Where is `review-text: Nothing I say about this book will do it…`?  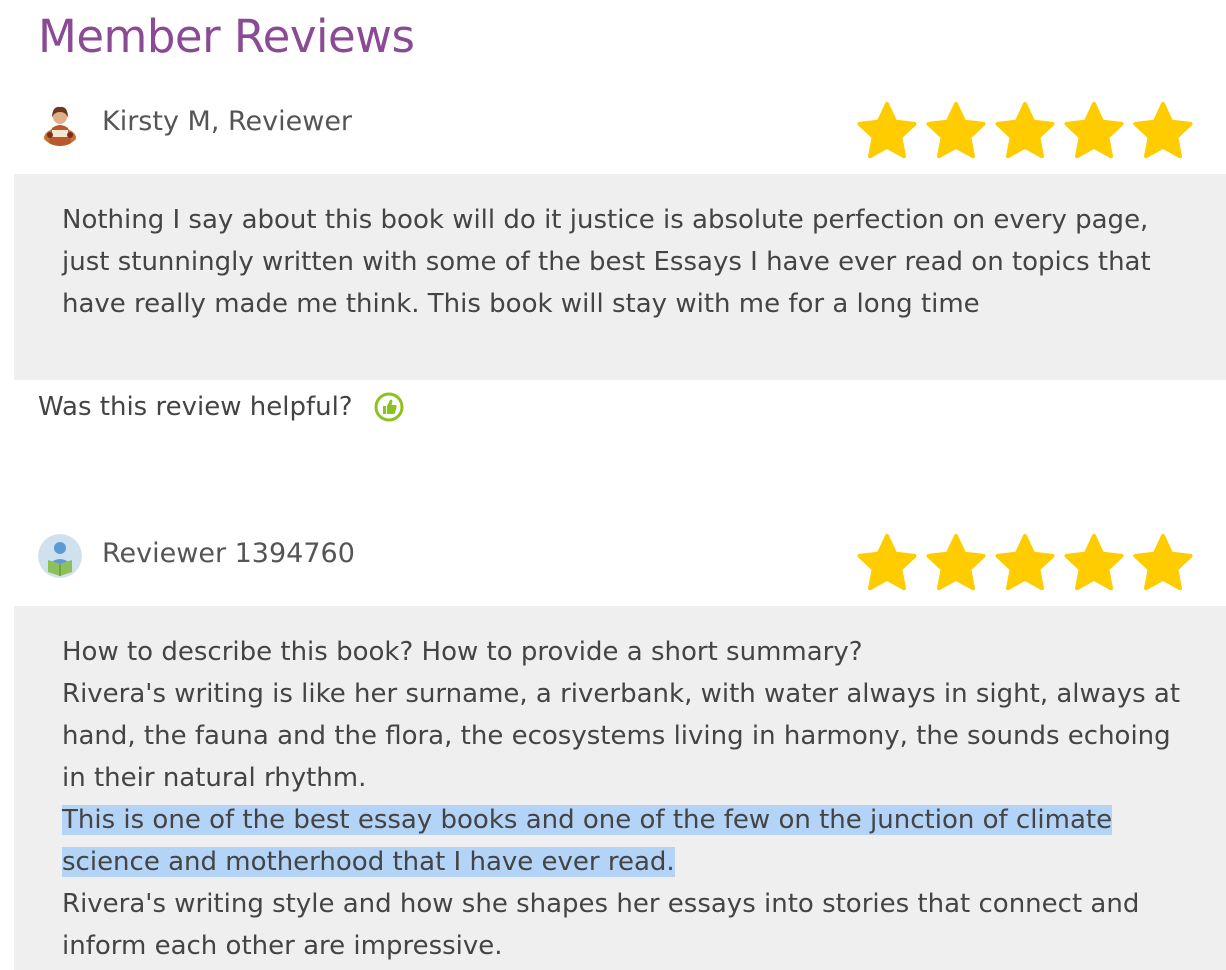 review-text: Nothing I say about this book will do it… is located at coordinates (632, 262).